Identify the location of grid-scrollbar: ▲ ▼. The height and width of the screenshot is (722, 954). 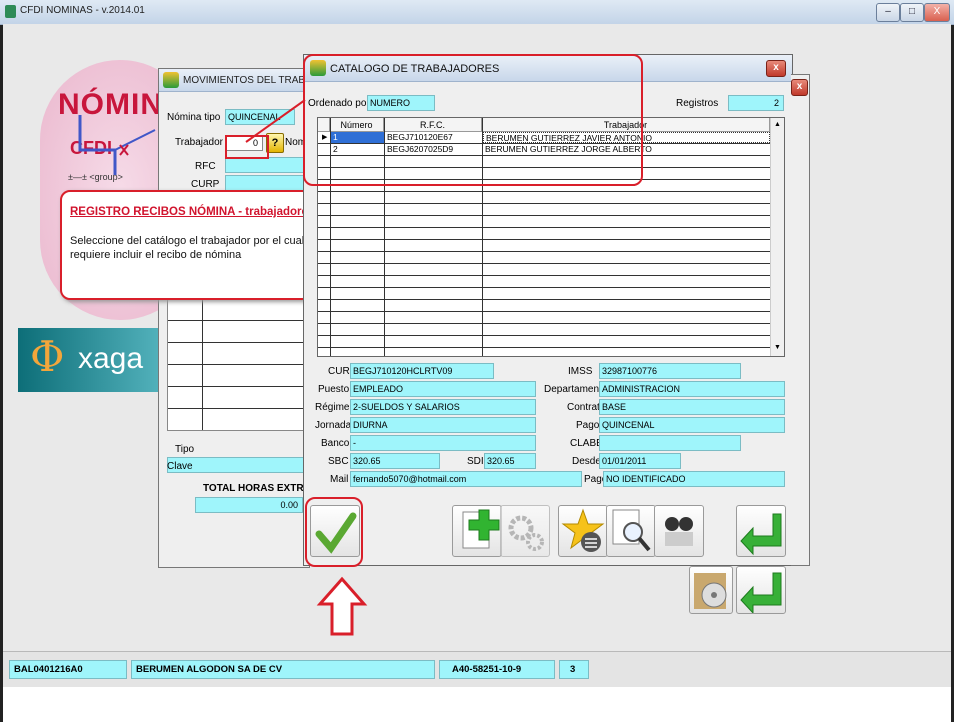
(777, 237).